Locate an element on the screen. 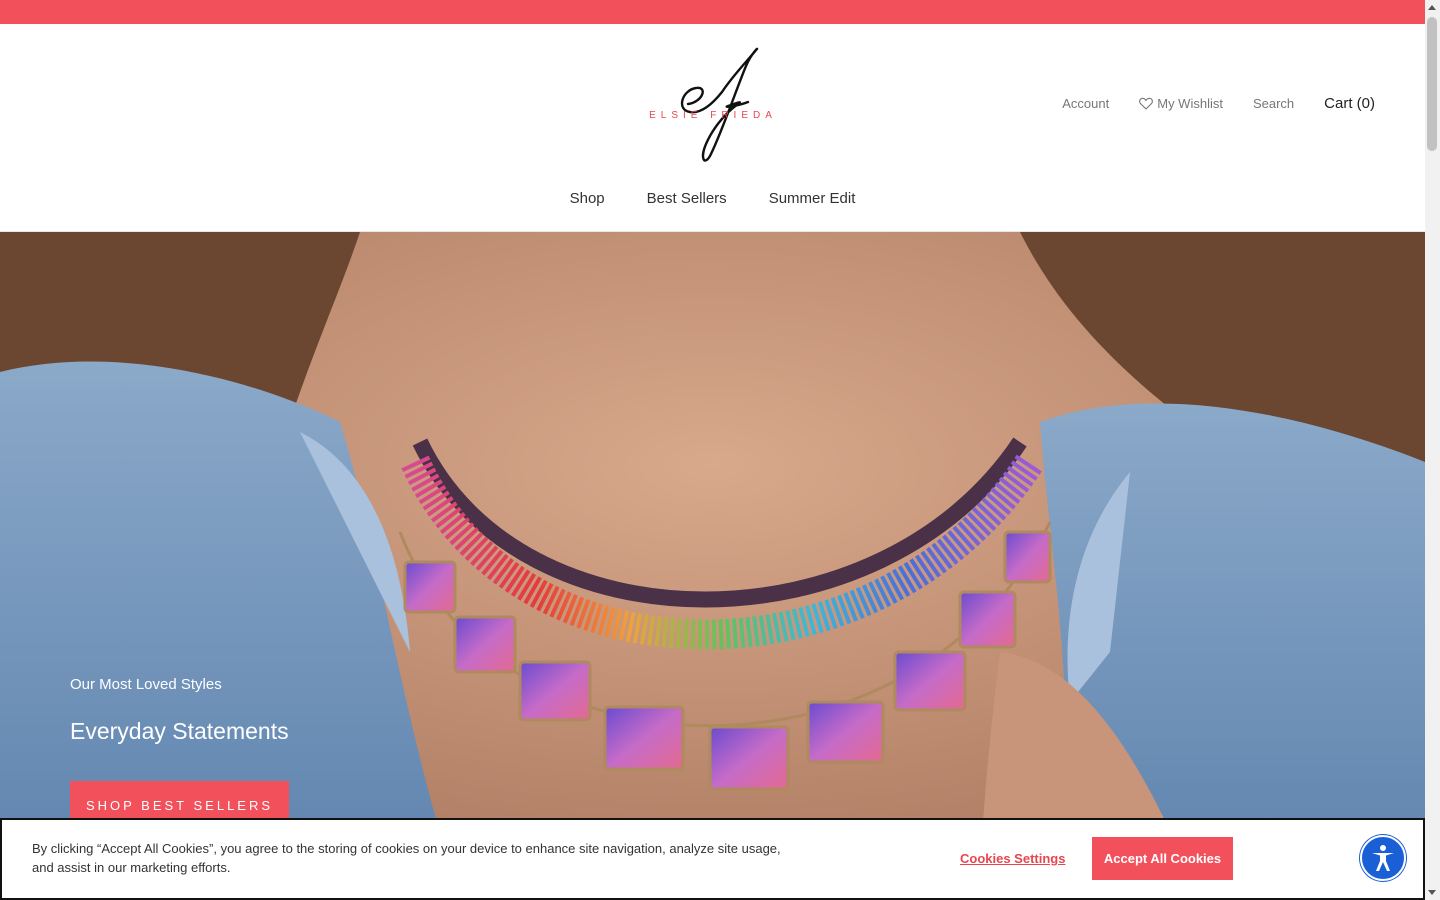  wishlist-label: My Wishlist is located at coordinates (1190, 103).